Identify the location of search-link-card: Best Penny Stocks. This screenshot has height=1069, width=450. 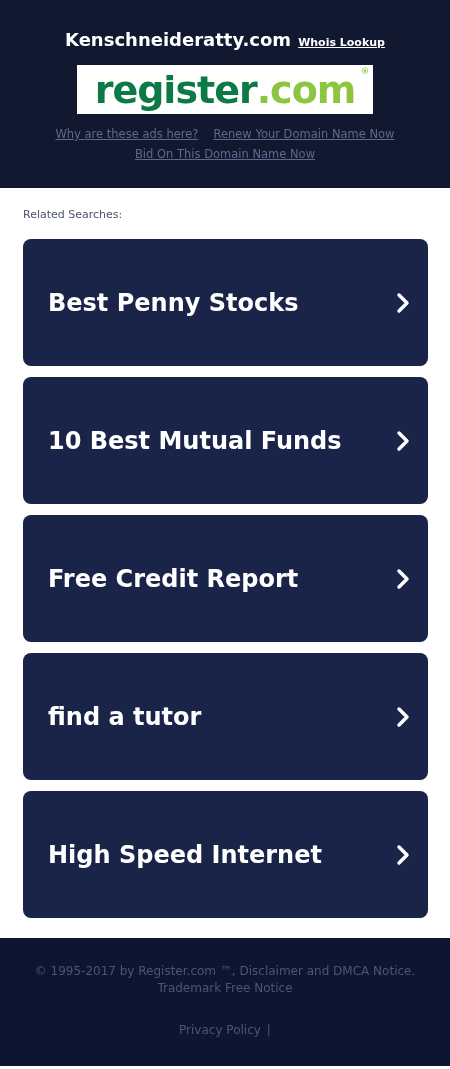
(225, 302).